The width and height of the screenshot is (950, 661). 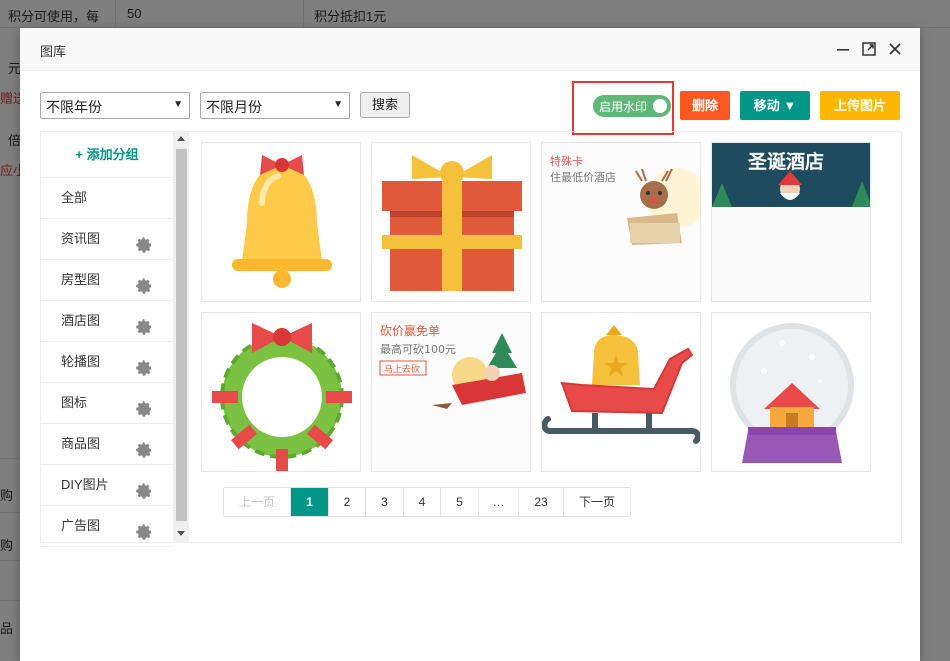 What do you see at coordinates (869, 49) in the screenshot?
I see `maximize-icon` at bounding box center [869, 49].